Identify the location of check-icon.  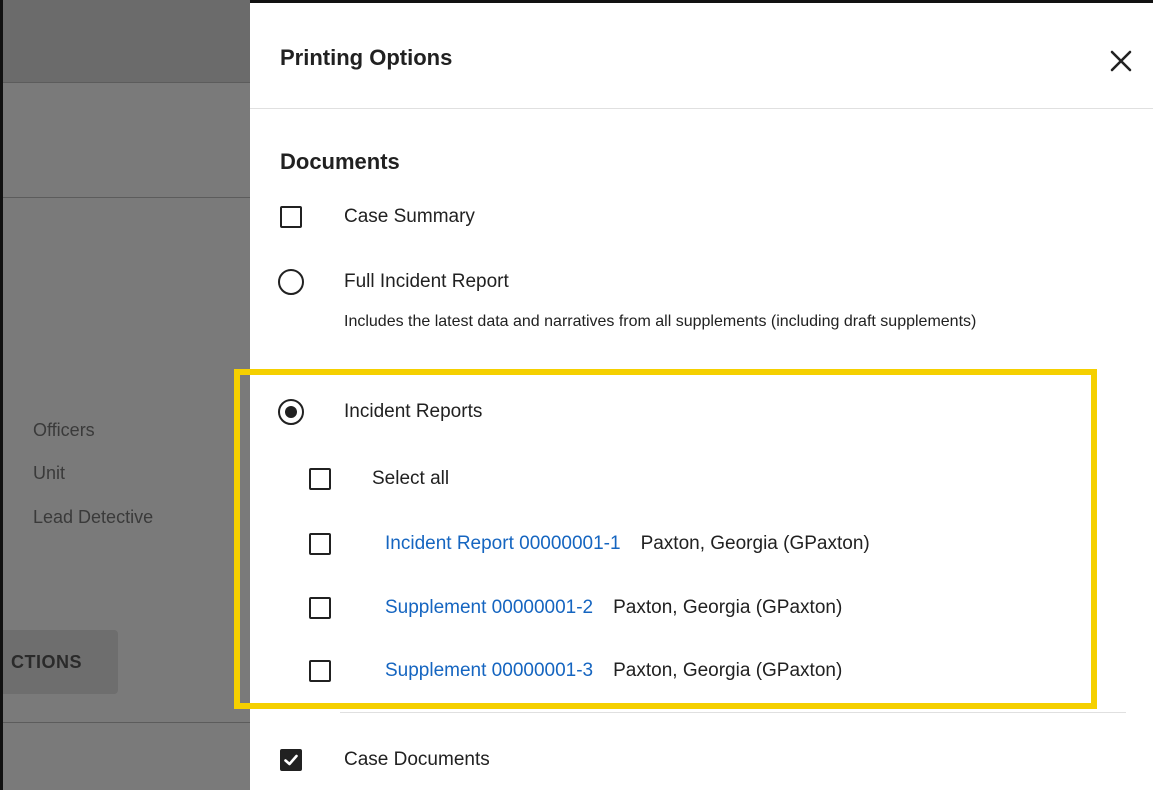
(291, 760).